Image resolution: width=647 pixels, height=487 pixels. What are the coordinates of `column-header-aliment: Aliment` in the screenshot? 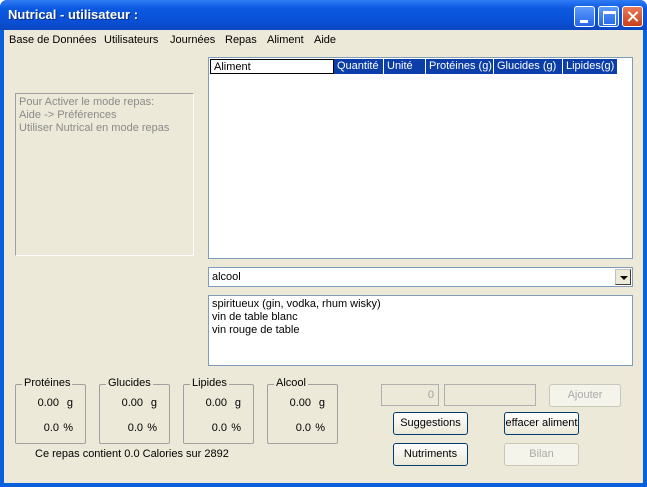 It's located at (272, 66).